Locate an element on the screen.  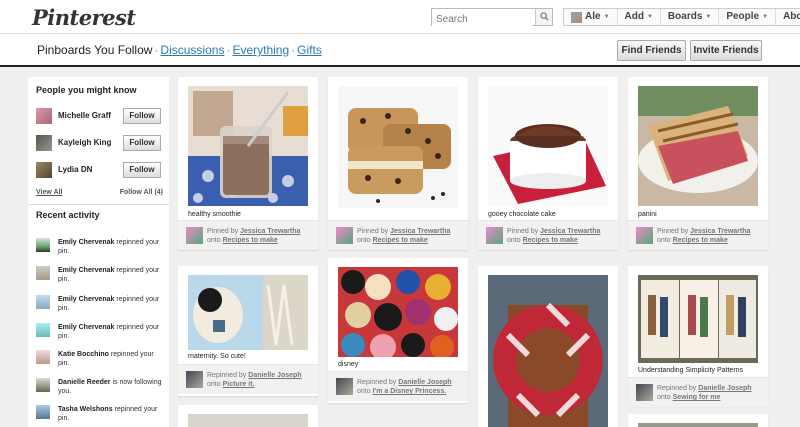
activity-user: Katie Bocchino is located at coordinates (83, 354).